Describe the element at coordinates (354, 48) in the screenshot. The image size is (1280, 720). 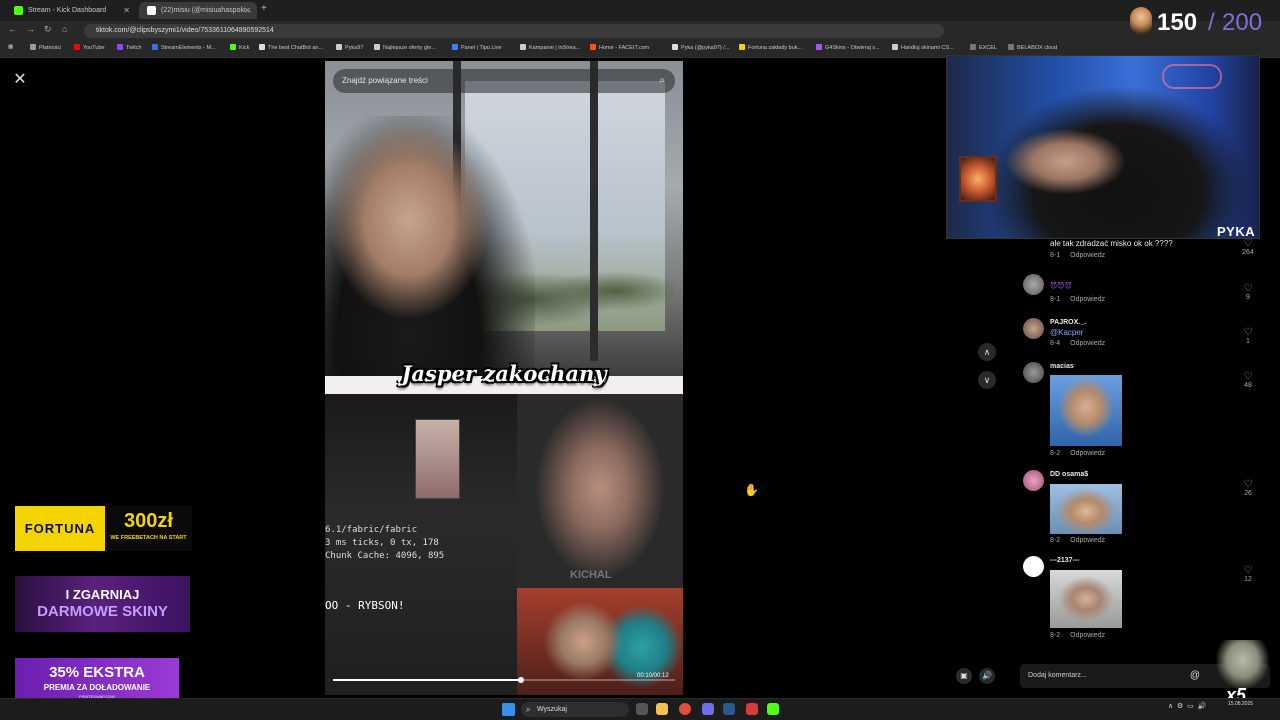
I see `bookmark-label: Pyka97` at that location.